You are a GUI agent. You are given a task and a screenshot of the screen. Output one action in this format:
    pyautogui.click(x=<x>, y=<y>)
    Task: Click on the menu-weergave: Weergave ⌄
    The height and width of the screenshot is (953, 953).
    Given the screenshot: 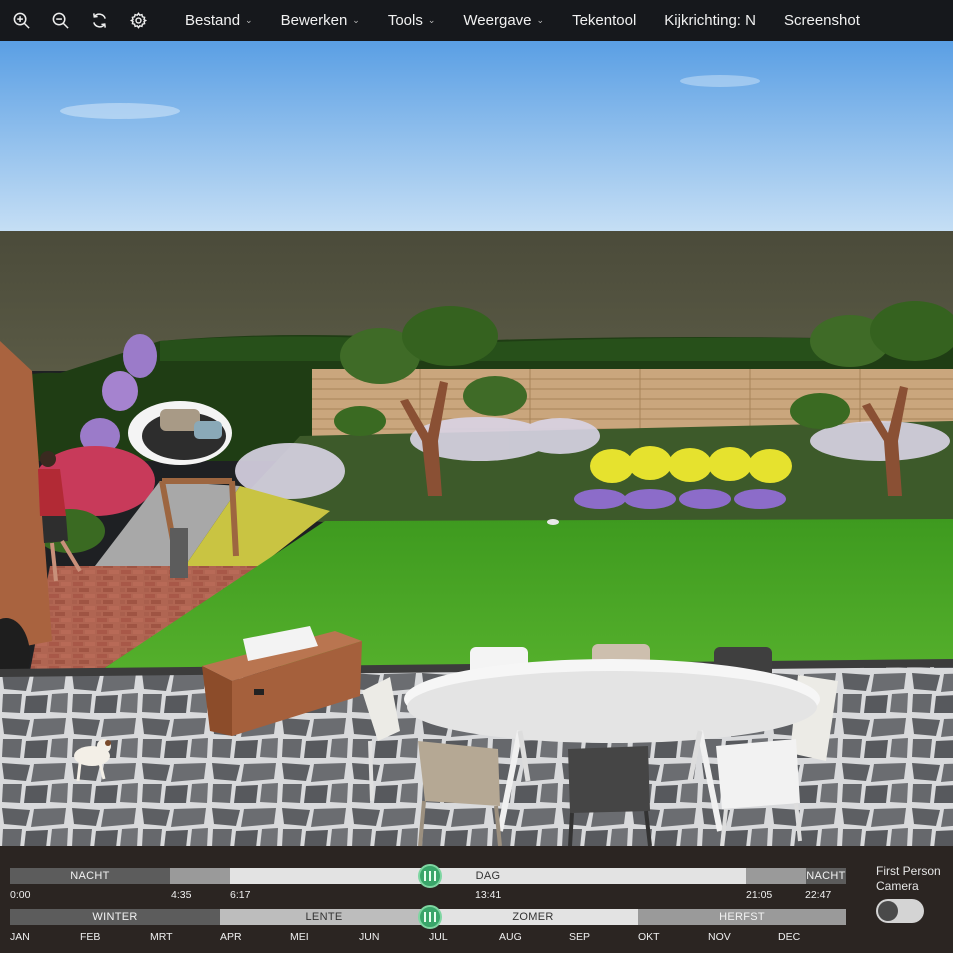 What is the action you would take?
    pyautogui.click(x=503, y=20)
    